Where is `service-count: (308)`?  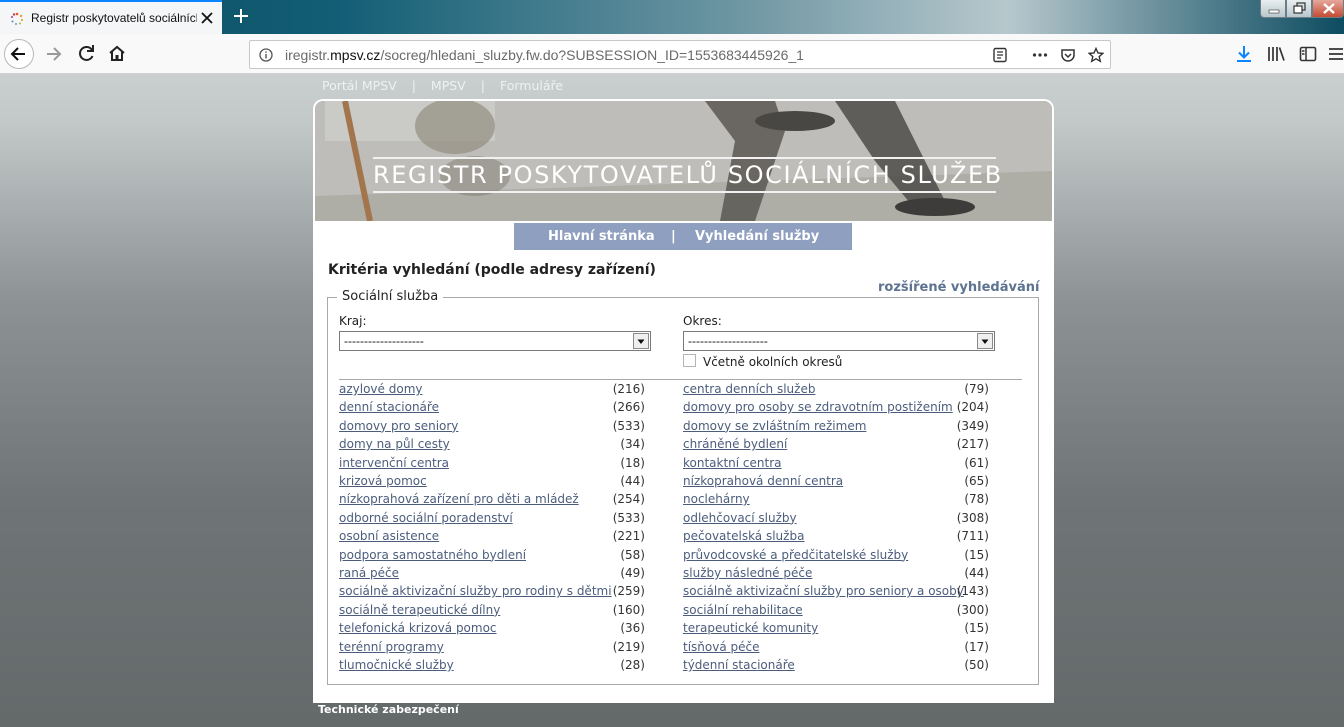
service-count: (308) is located at coordinates (972, 517).